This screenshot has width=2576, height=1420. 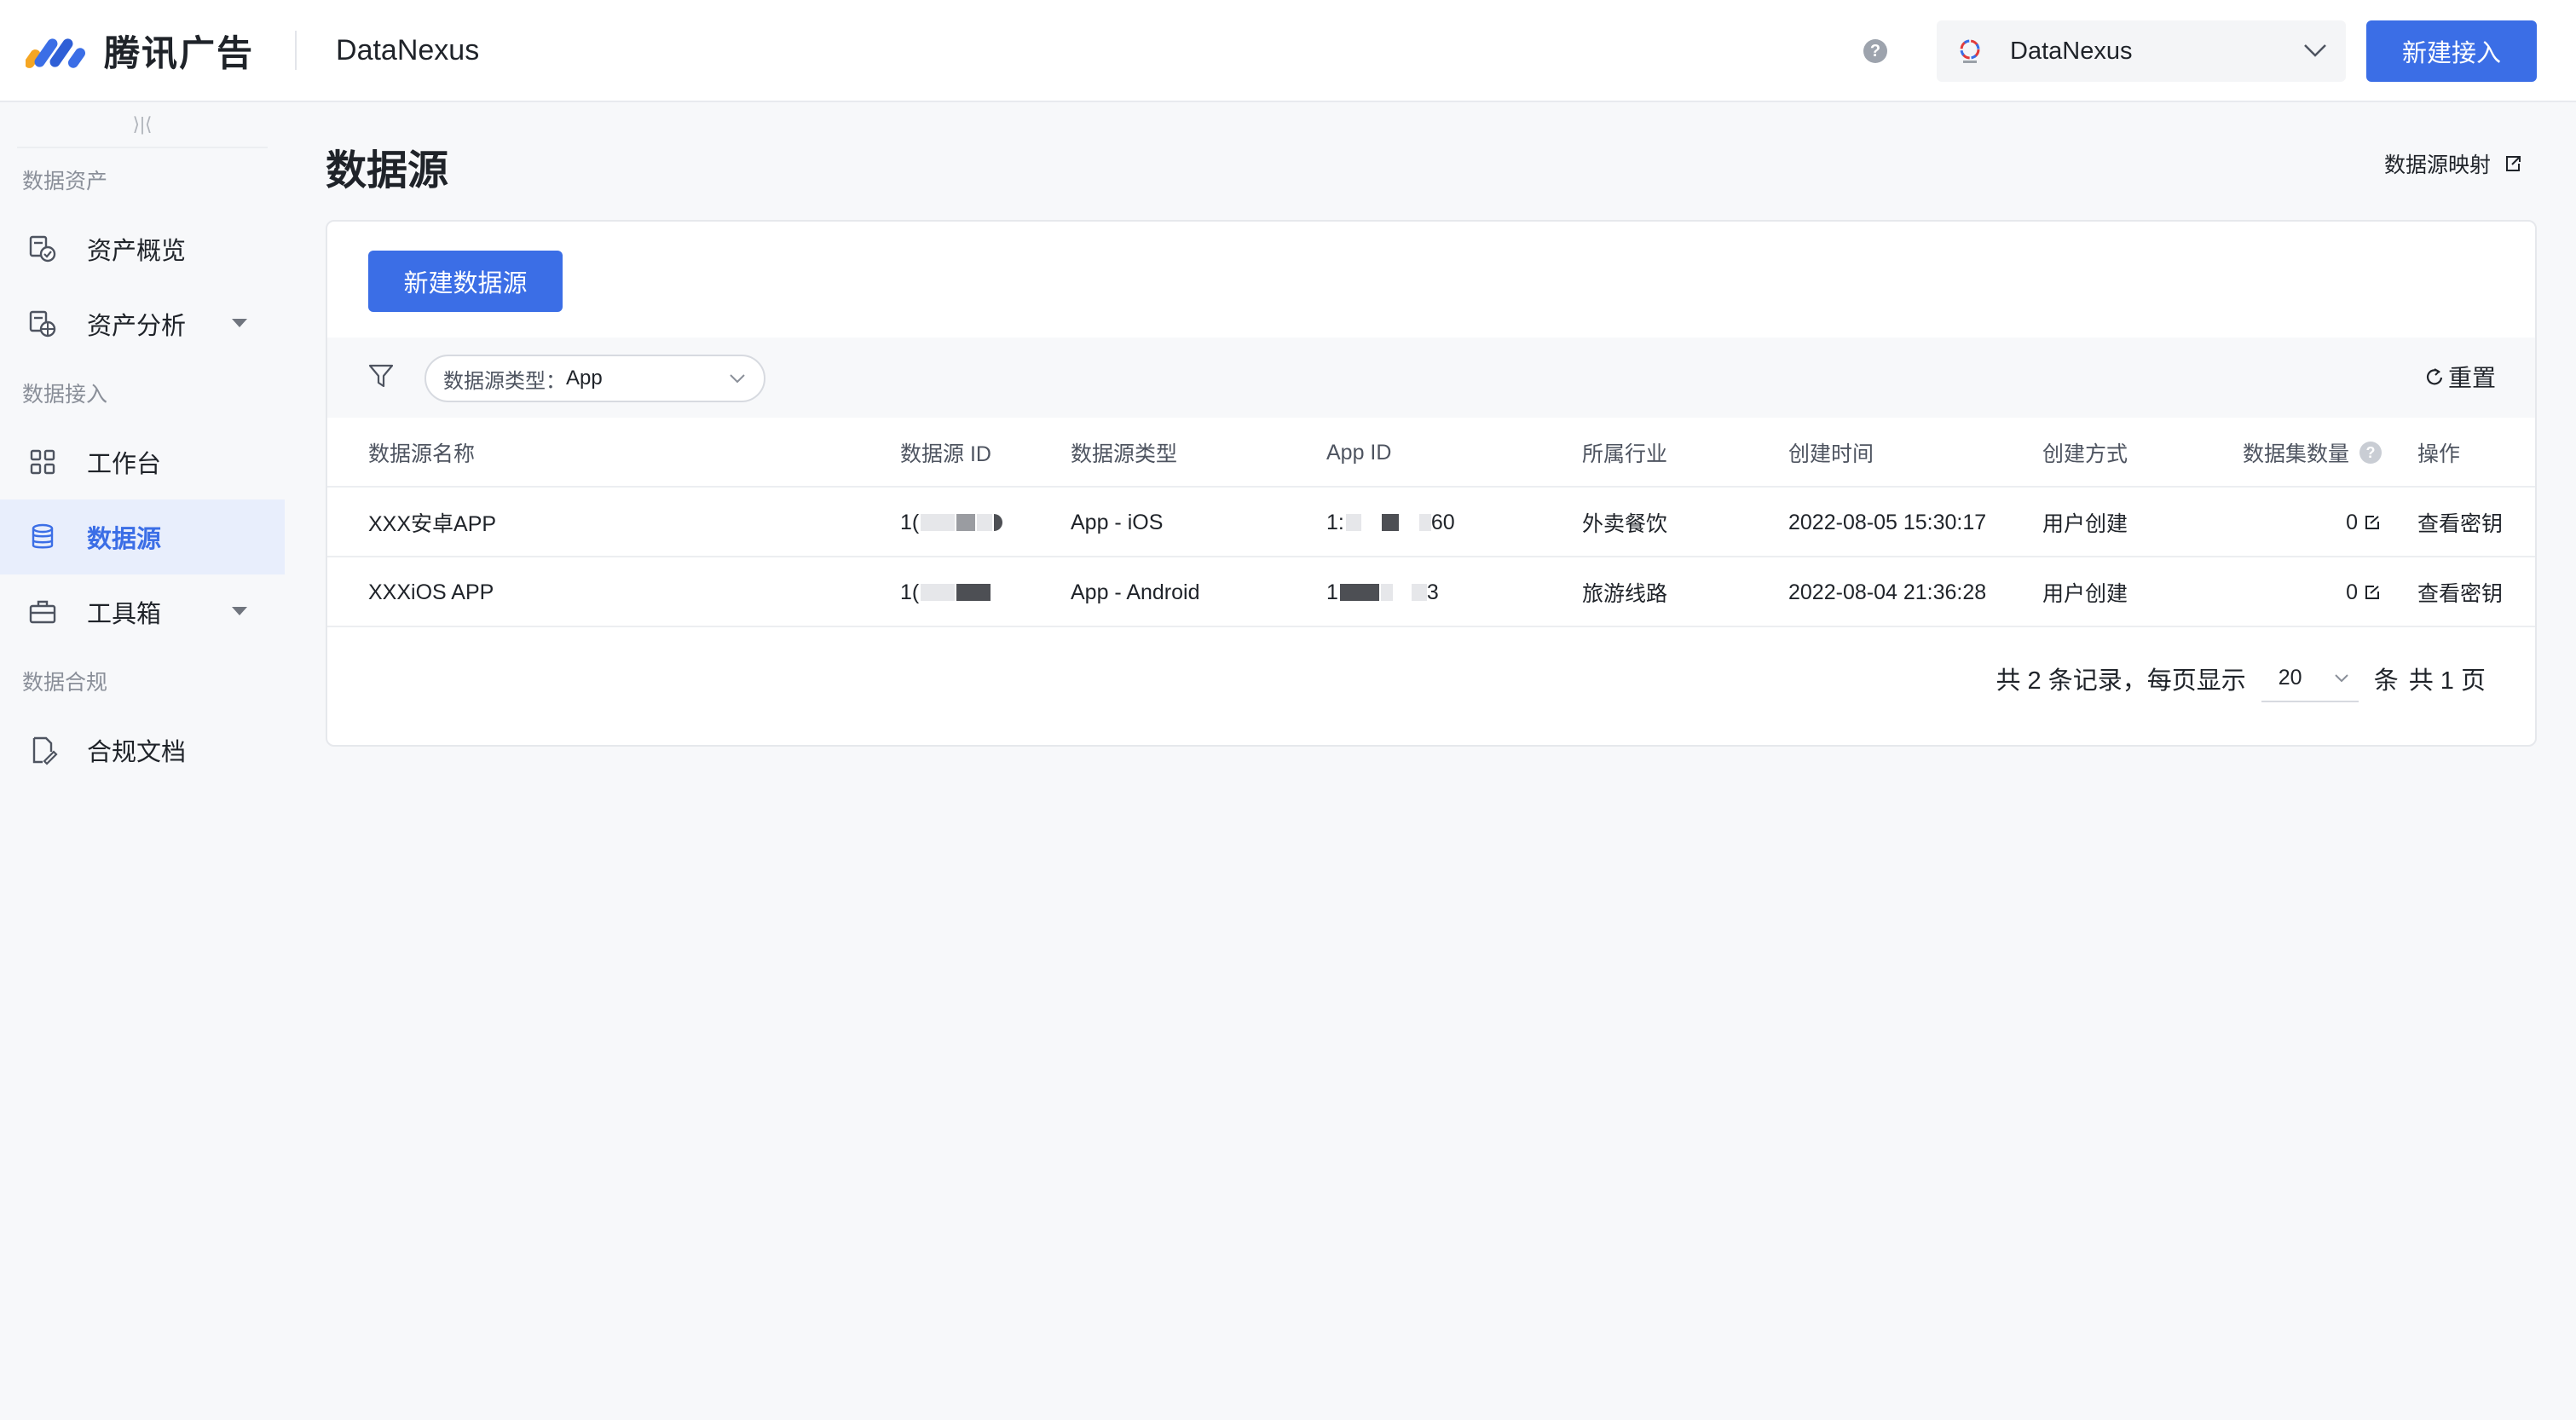 I want to click on brand-name: 腾讯广告, so click(x=179, y=52).